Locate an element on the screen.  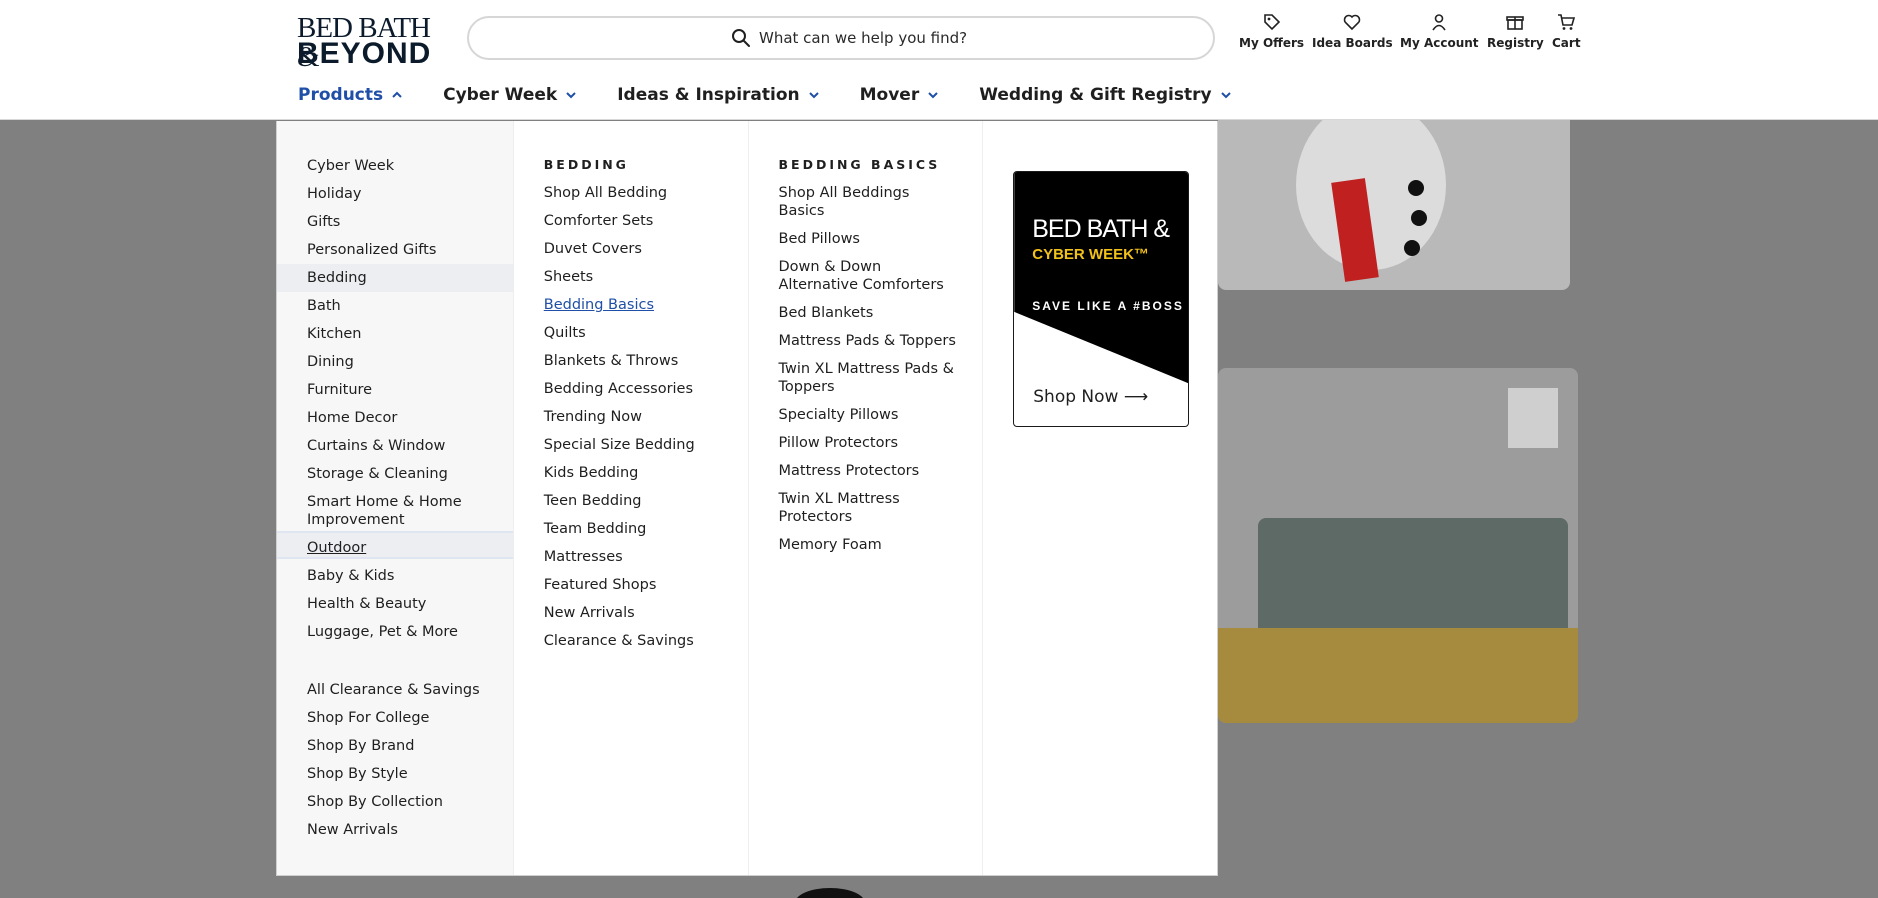
bedding-link: New Arrivals is located at coordinates (589, 613).